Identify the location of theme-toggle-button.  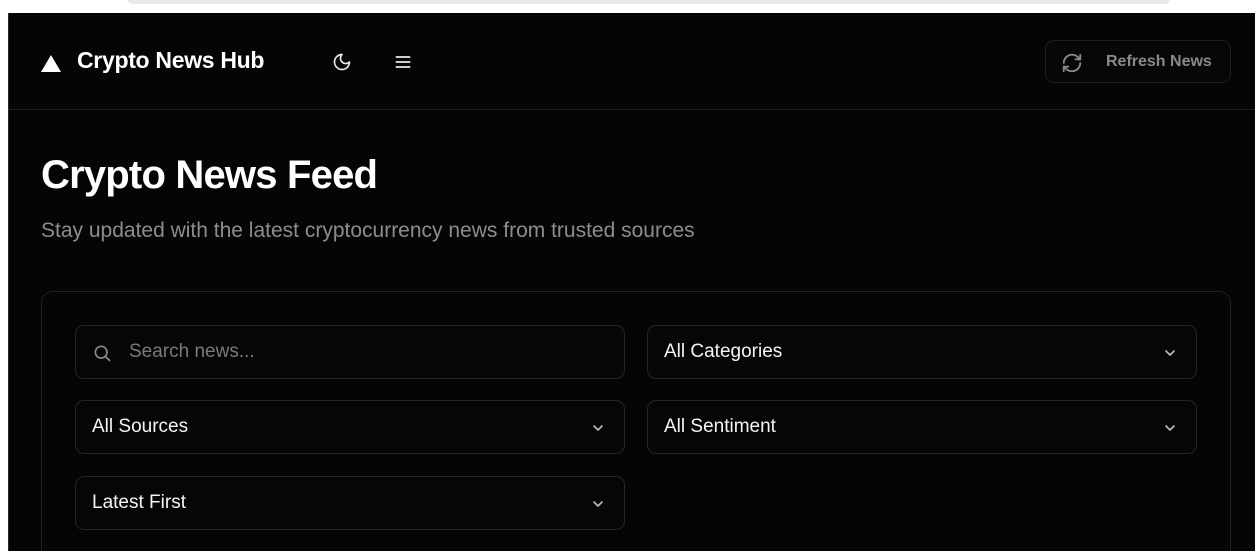
(342, 62).